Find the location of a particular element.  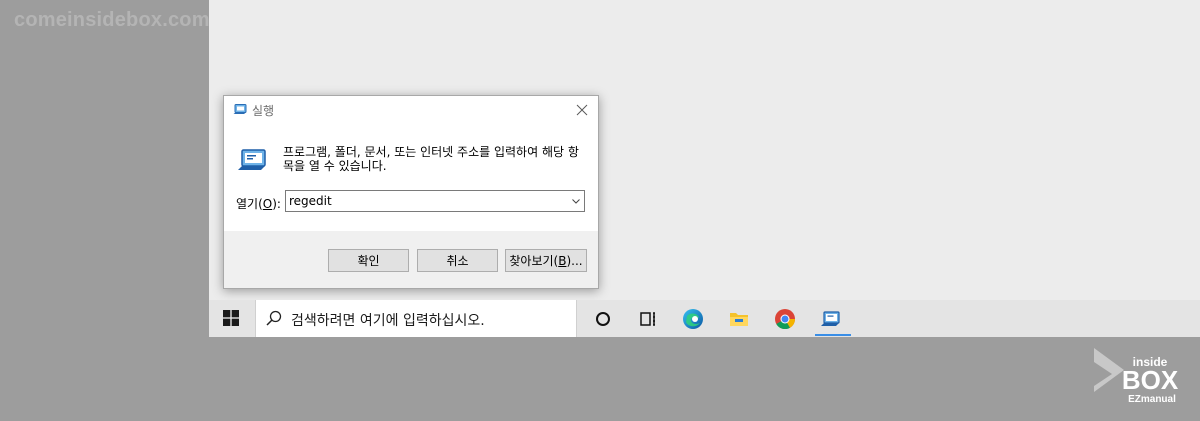

dialog-title: 실행 is located at coordinates (263, 111).